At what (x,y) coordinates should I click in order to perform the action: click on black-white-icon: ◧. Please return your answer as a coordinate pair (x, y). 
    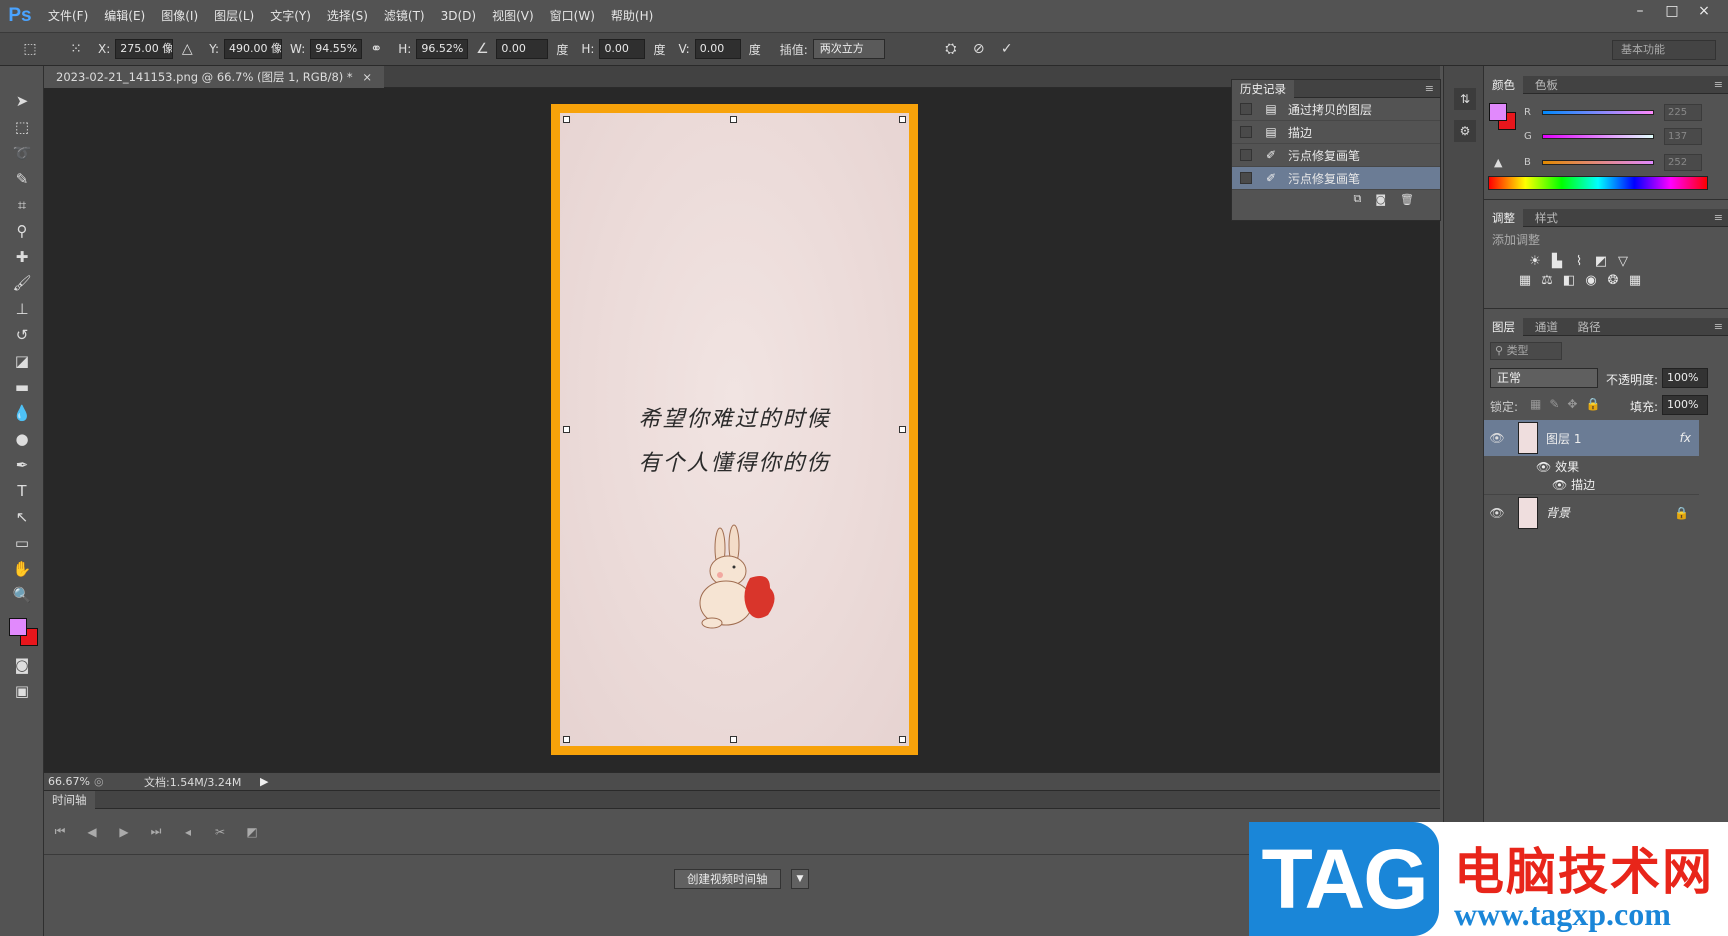
    Looking at the image, I should click on (1569, 280).